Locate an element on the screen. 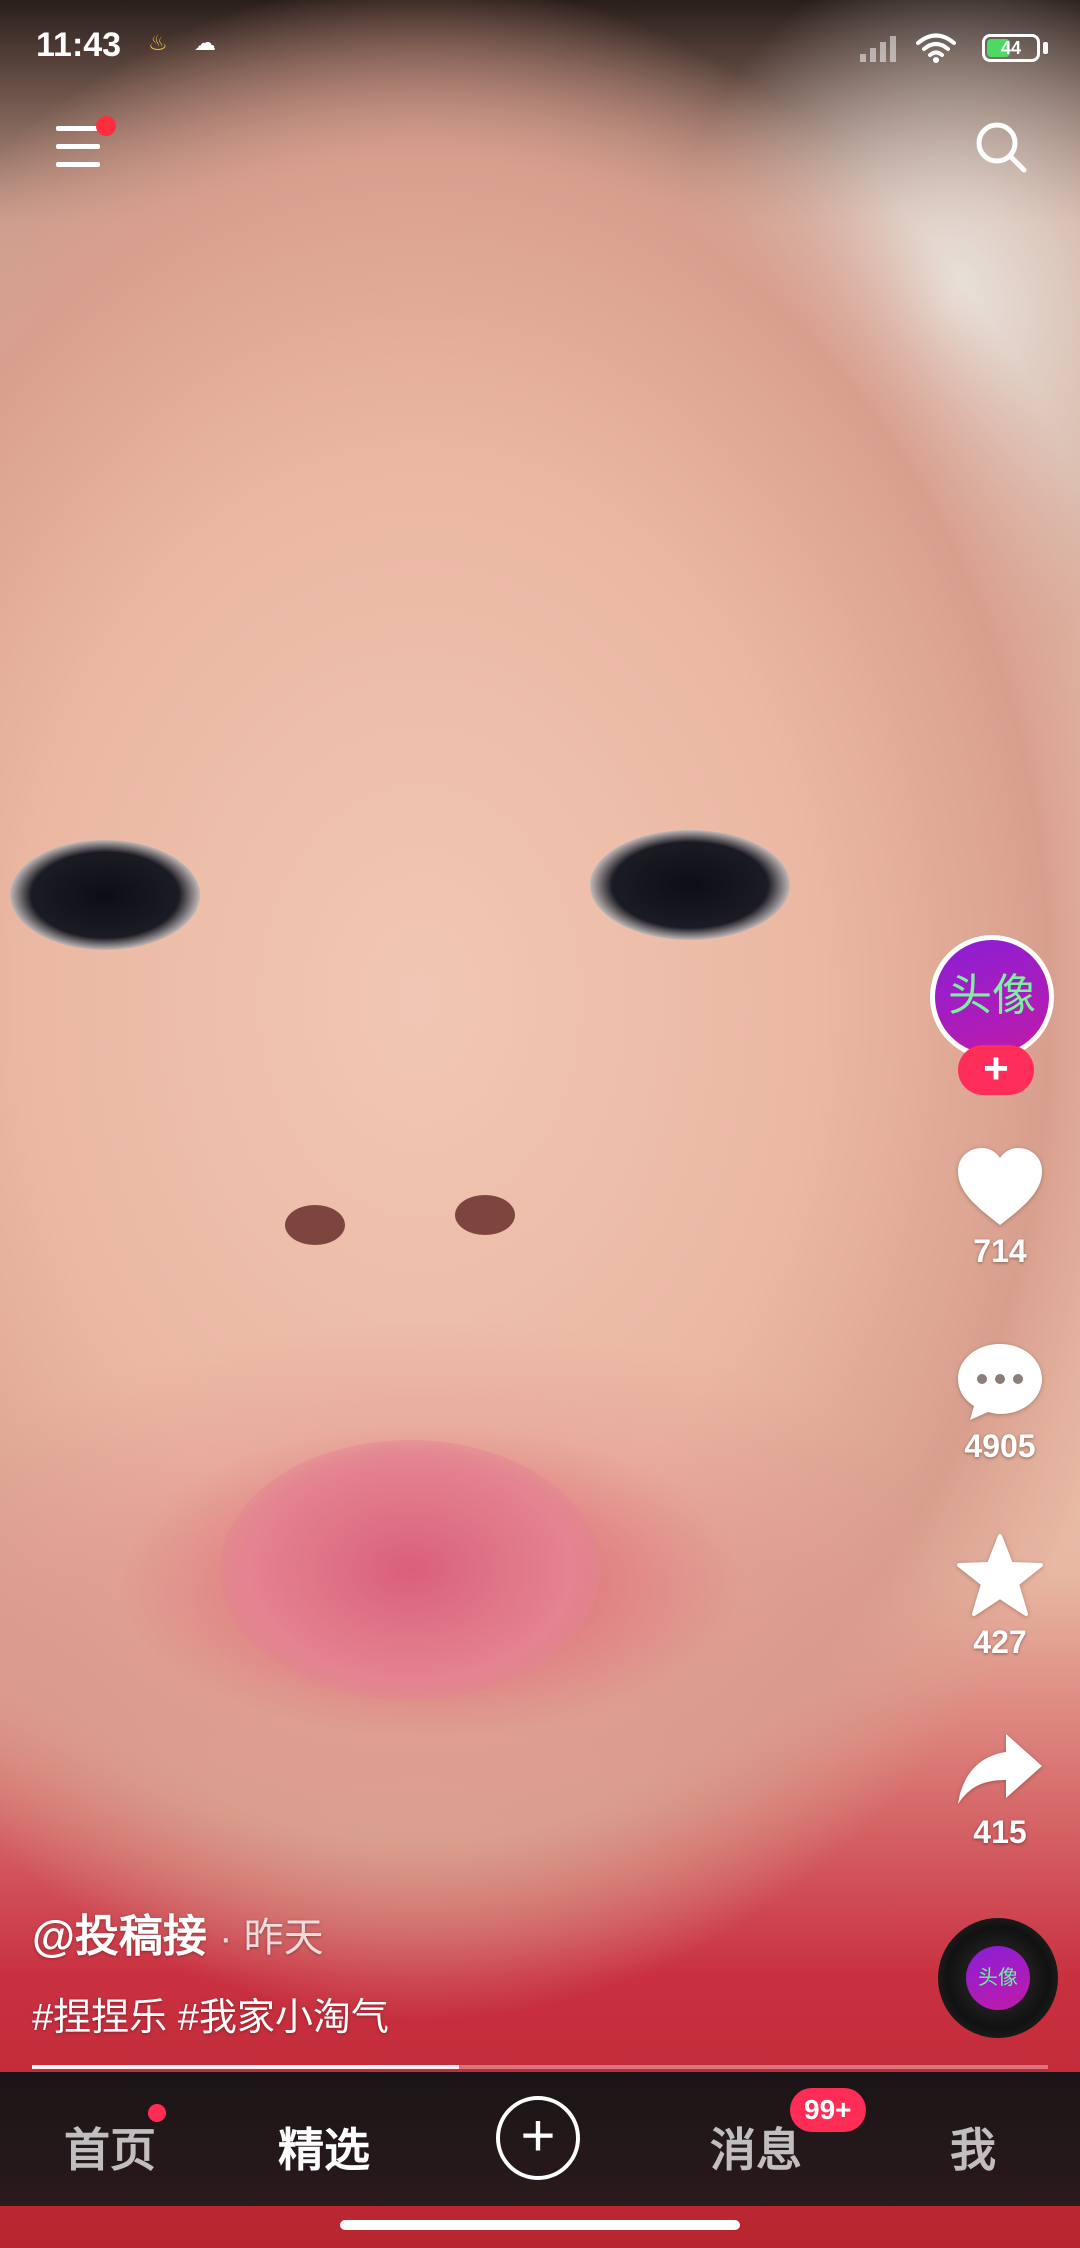  tab-me: 我 is located at coordinates (973, 2147).